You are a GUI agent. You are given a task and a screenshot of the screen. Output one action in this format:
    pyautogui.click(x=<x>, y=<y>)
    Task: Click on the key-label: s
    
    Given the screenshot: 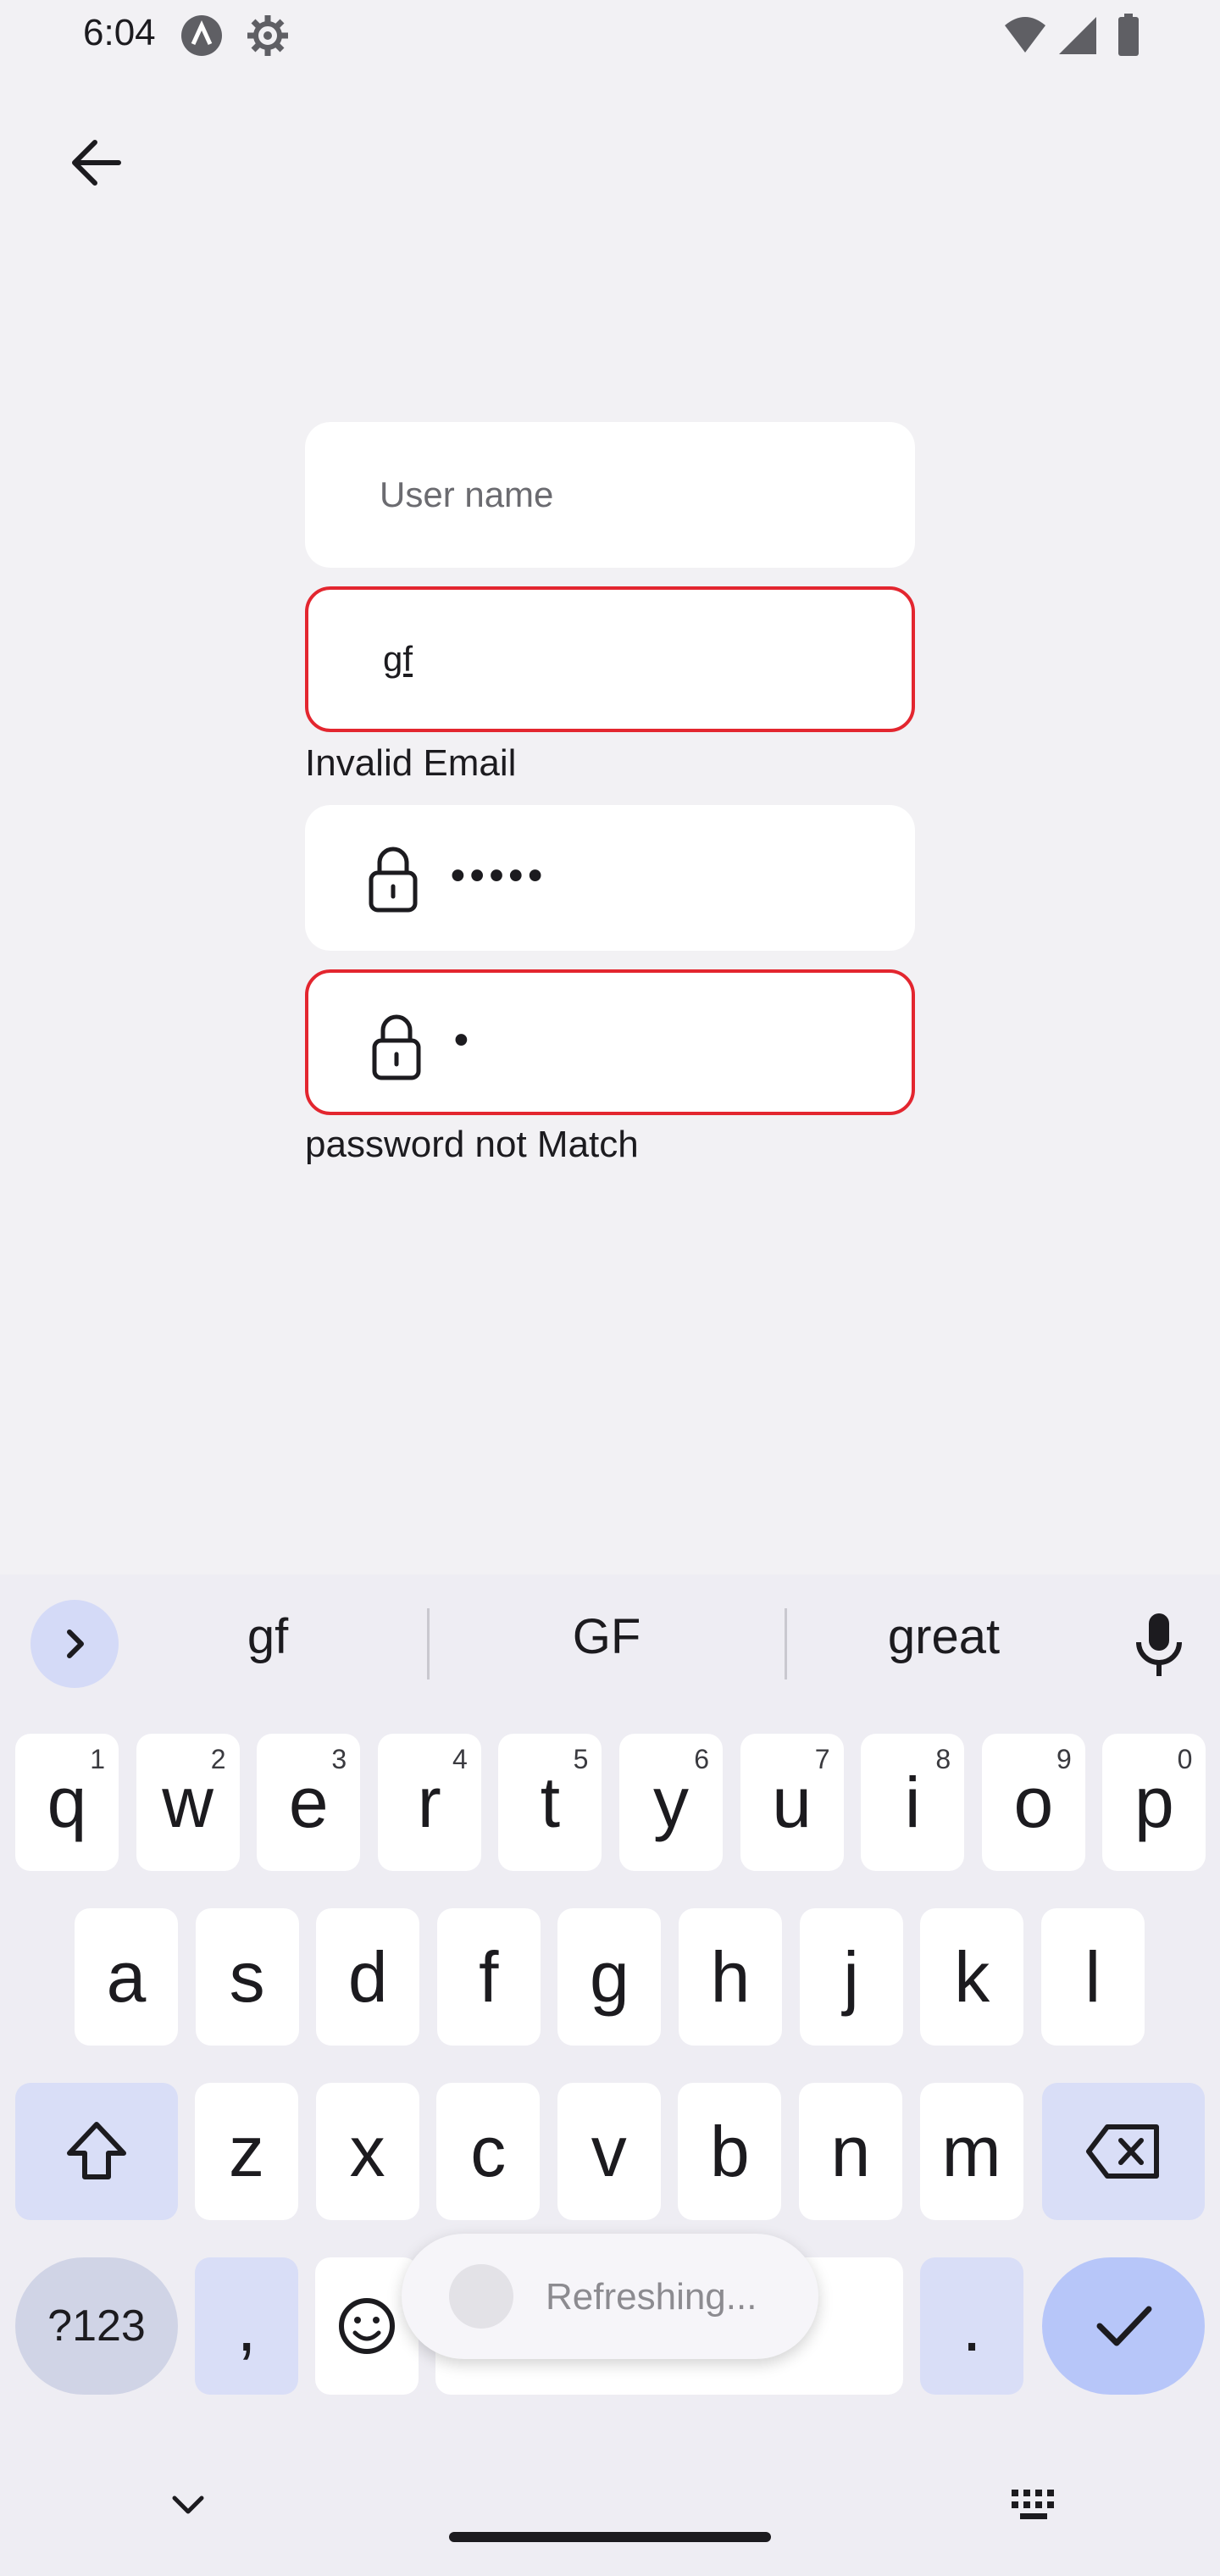 What is the action you would take?
    pyautogui.click(x=247, y=1976)
    